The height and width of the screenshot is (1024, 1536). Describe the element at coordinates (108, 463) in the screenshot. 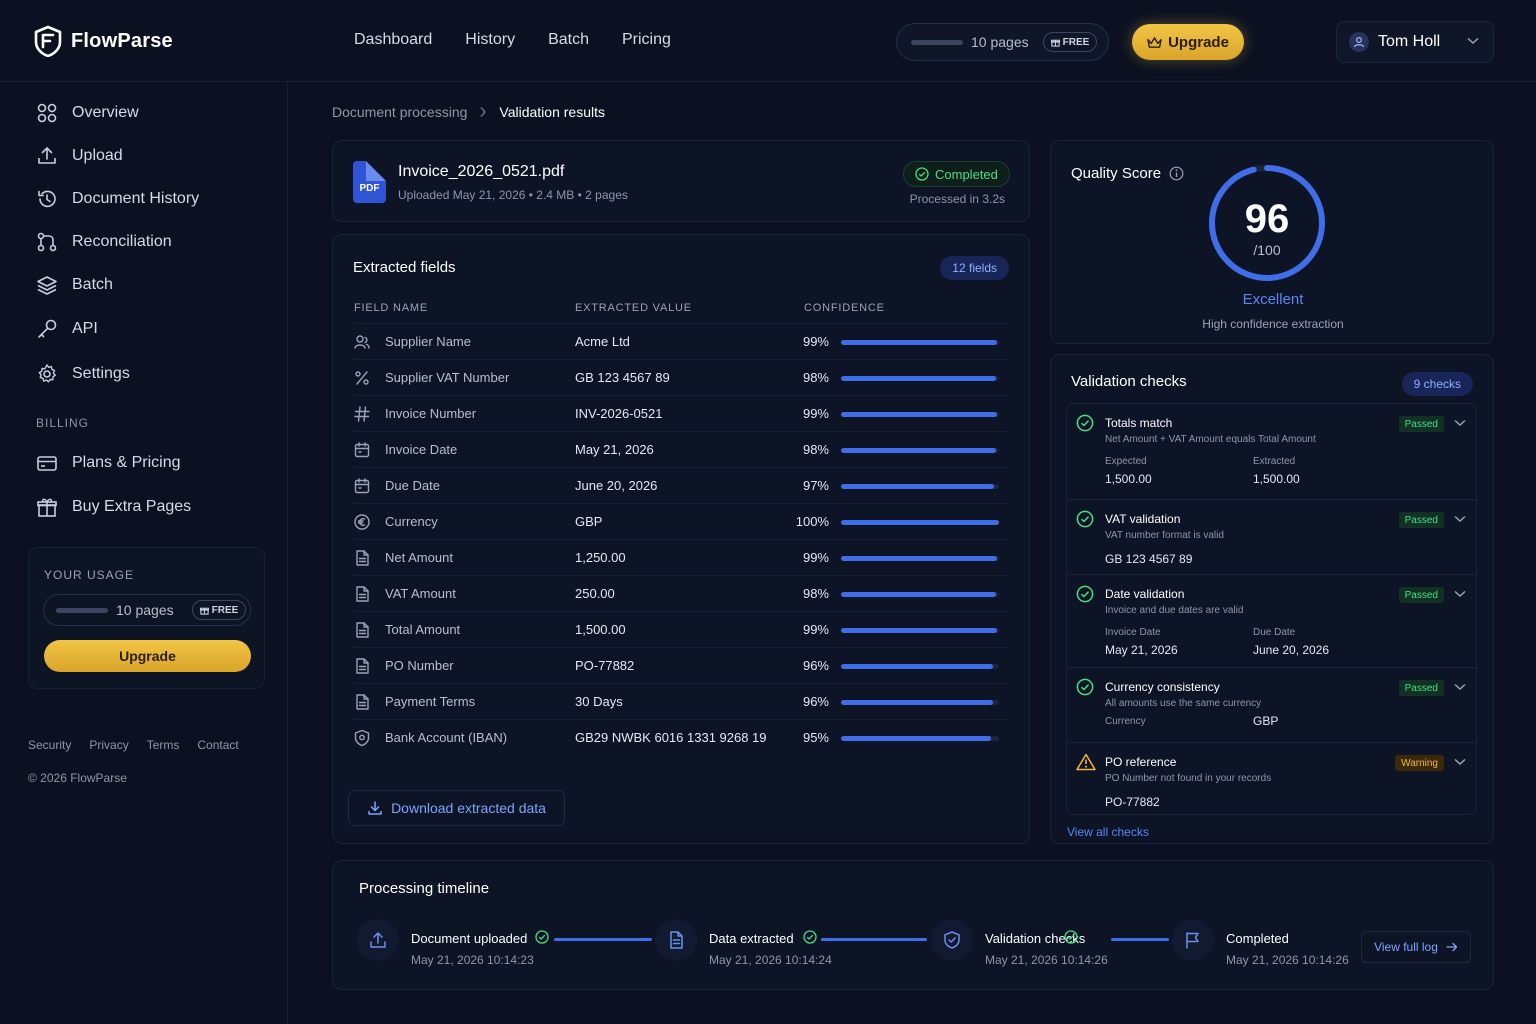

I see `sidebar-item-plans-pricing: Plans & Pricing` at that location.